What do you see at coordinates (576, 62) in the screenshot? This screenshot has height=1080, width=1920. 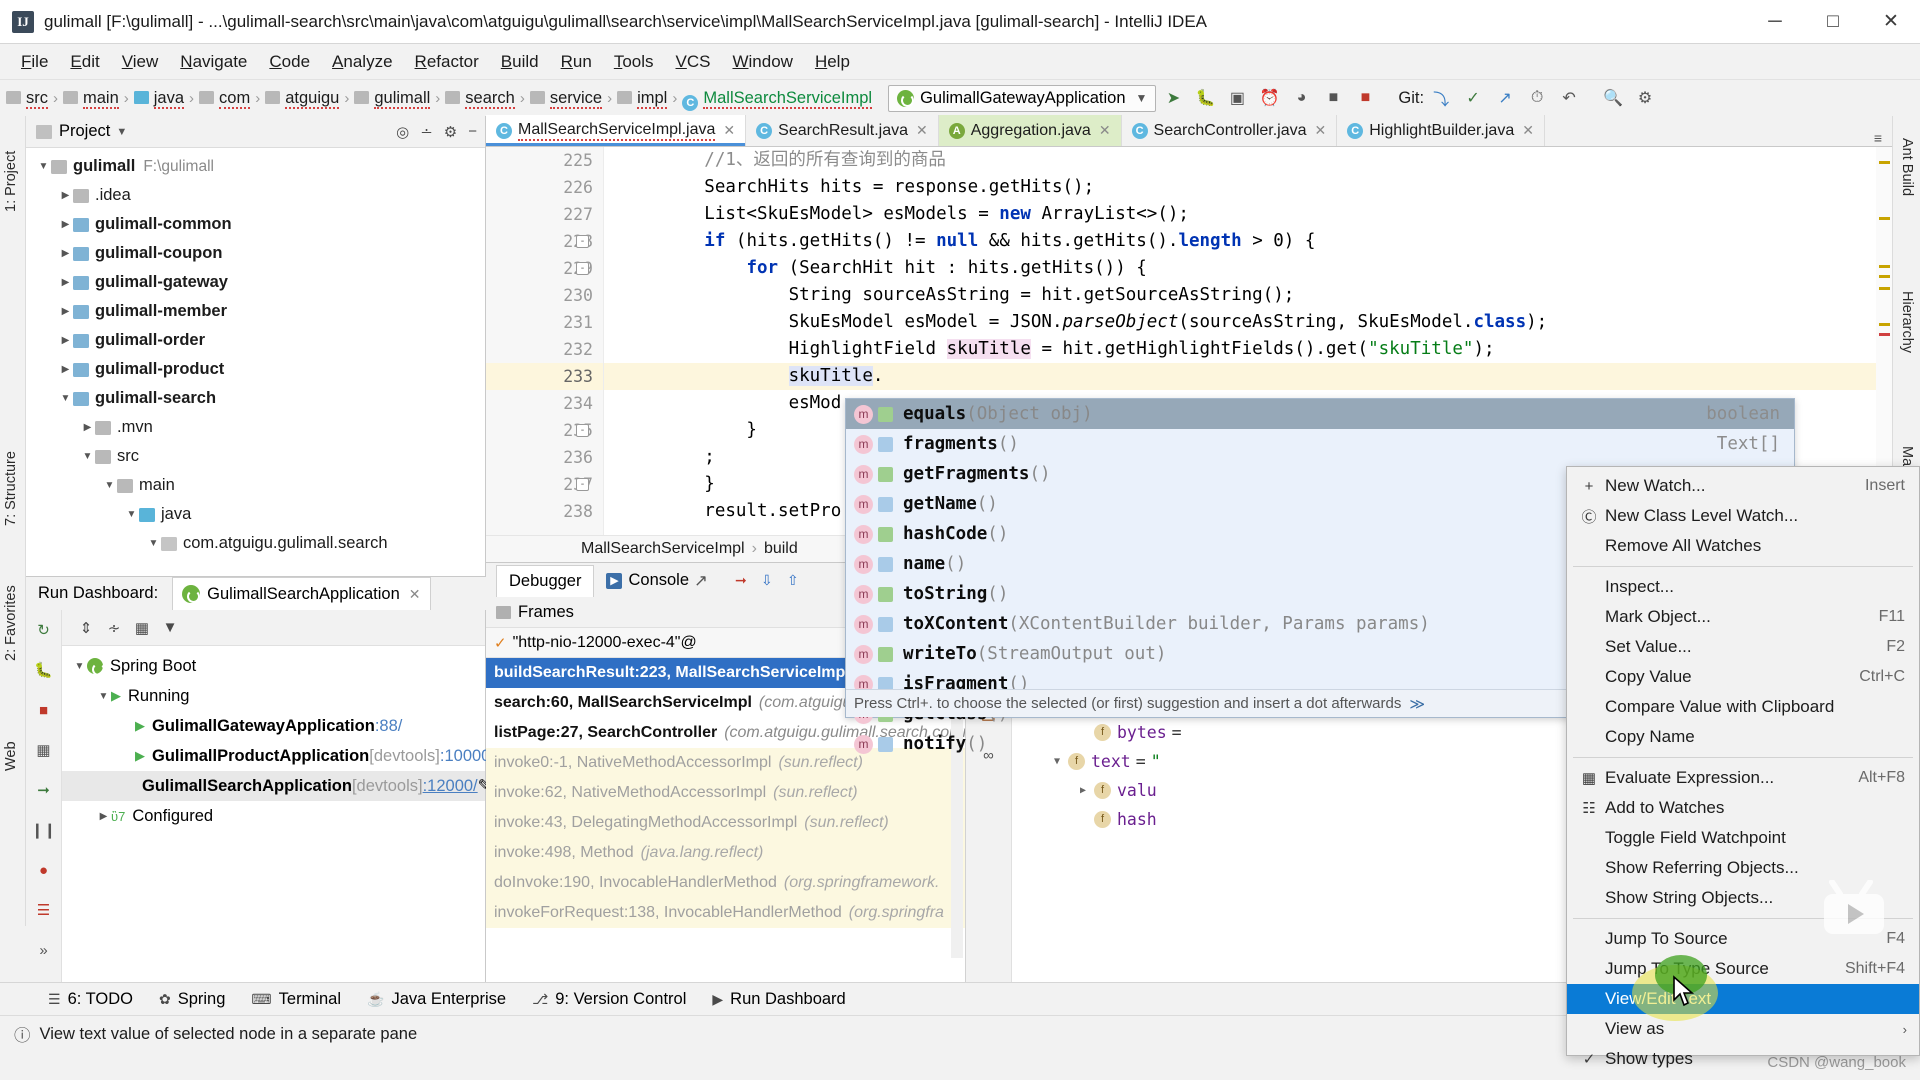 I see `menu-item-run: Run` at bounding box center [576, 62].